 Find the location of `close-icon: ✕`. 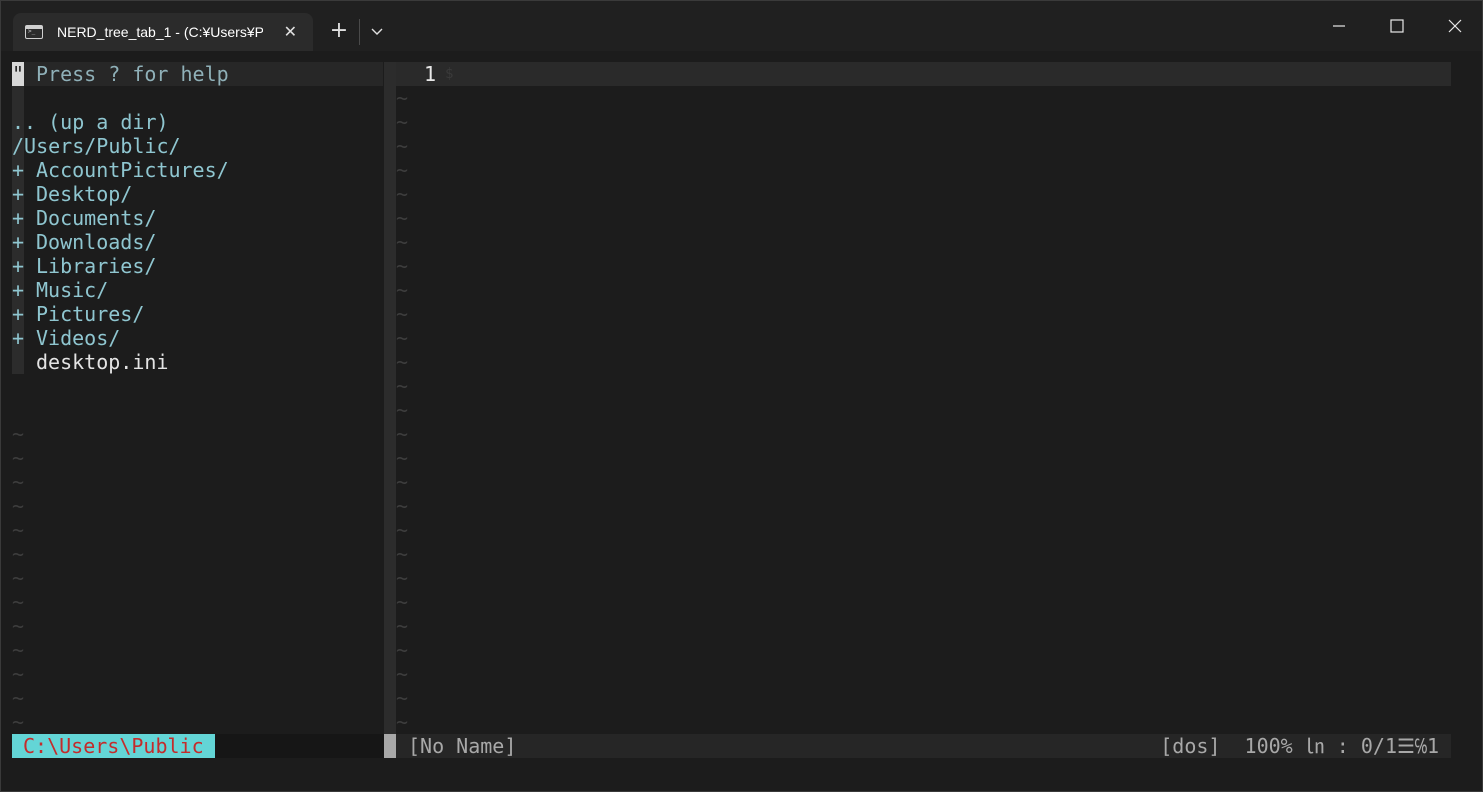

close-icon: ✕ is located at coordinates (290, 32).